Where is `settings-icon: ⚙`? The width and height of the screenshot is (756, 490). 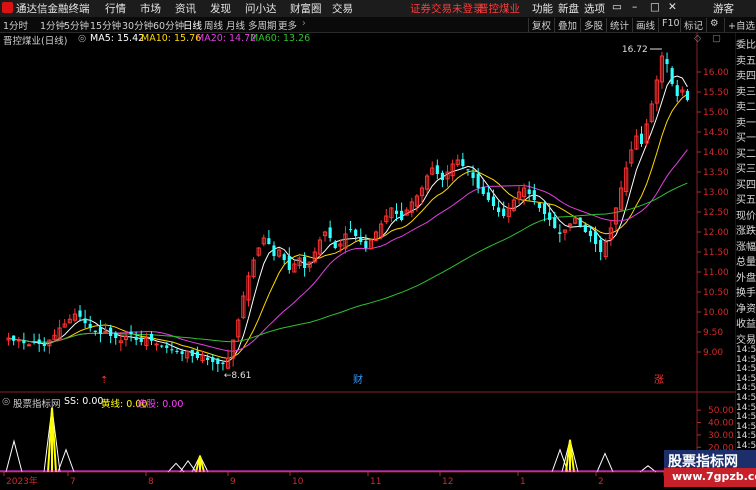 settings-icon: ⚙ is located at coordinates (712, 25).